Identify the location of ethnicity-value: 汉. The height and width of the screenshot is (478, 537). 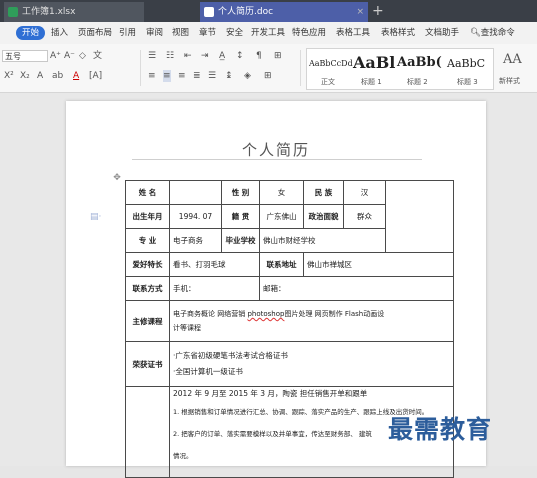
(364, 192).